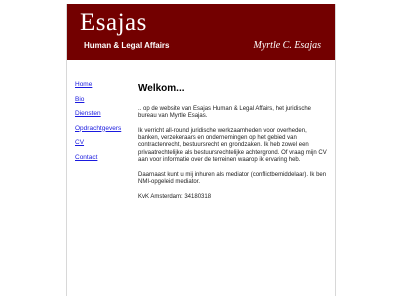 The image size is (400, 300). Describe the element at coordinates (287, 45) in the screenshot. I see `owner-name: Myrtle C. Esajas` at that location.